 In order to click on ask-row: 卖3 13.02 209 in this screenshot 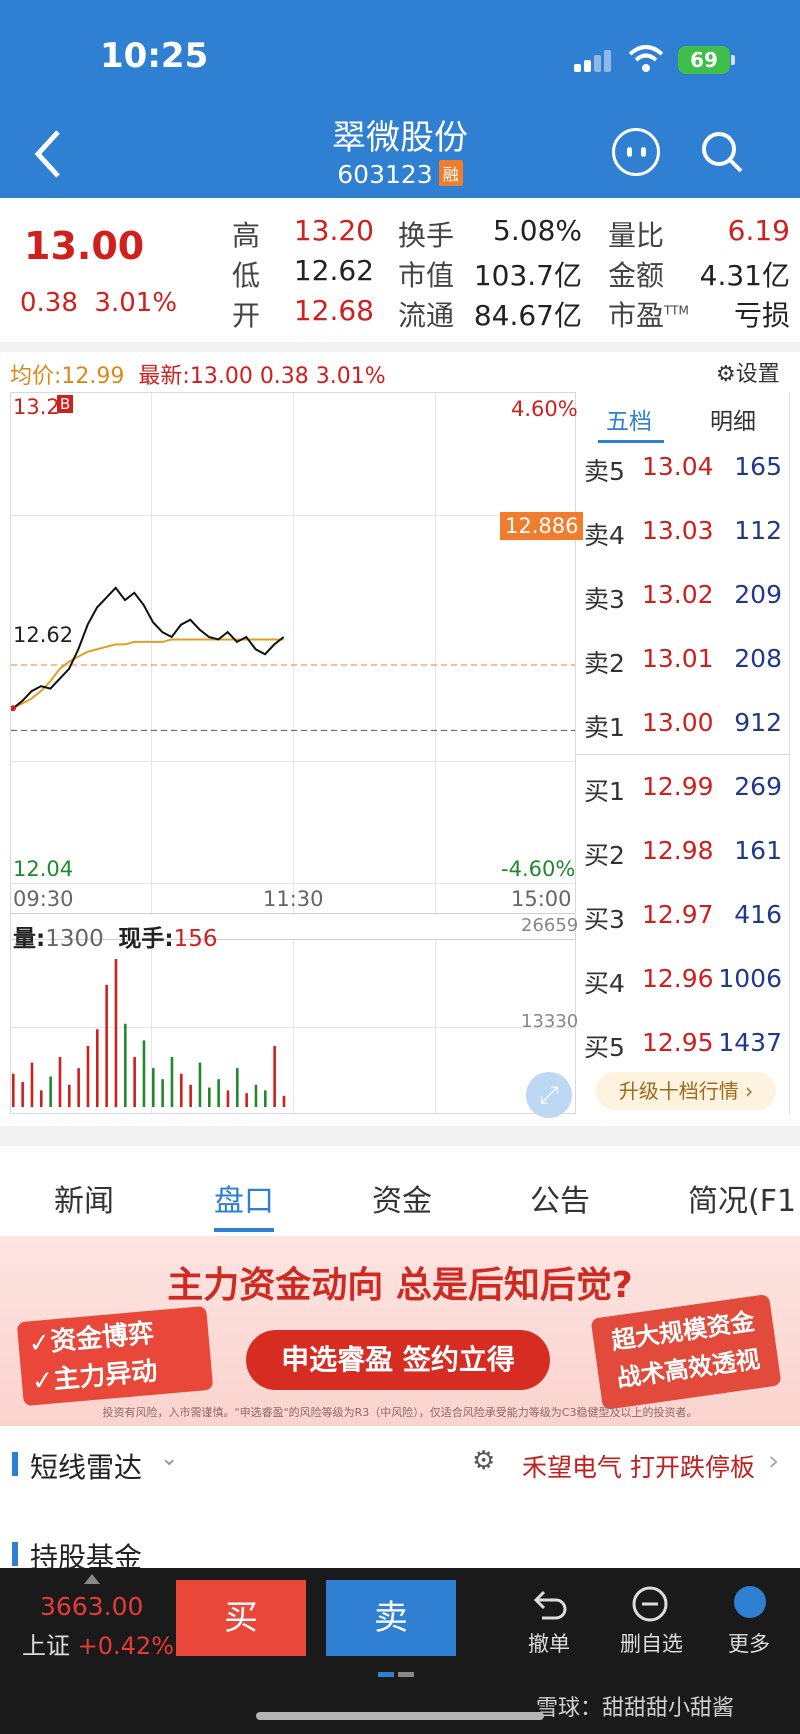, I will do `click(683, 596)`.